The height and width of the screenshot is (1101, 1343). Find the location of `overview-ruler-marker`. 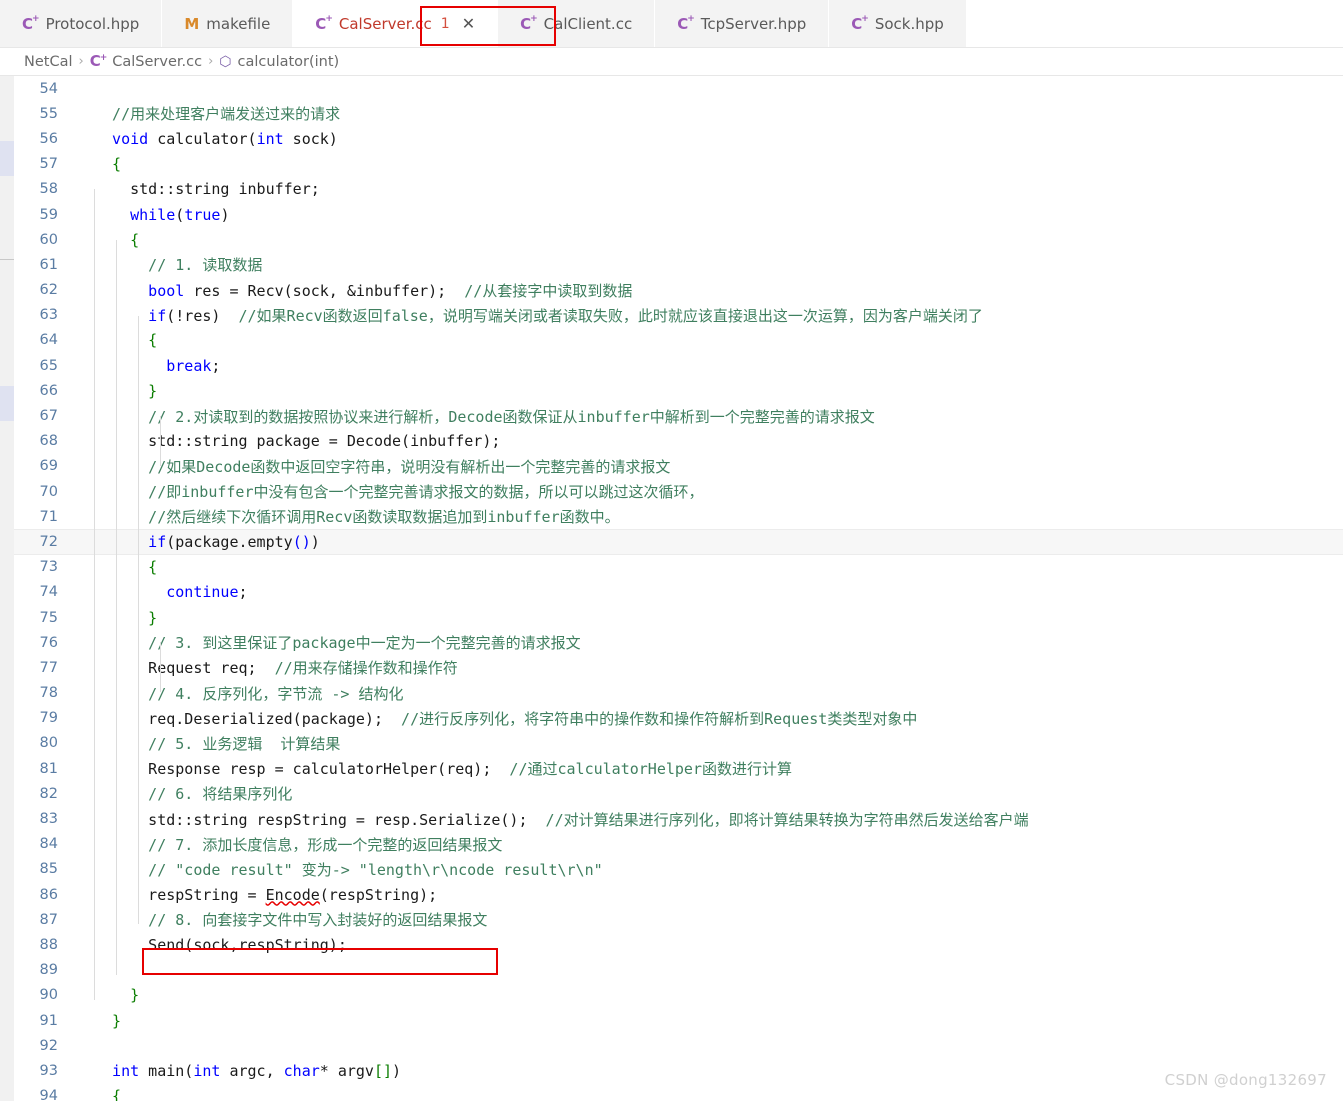

overview-ruler-marker is located at coordinates (7, 158).